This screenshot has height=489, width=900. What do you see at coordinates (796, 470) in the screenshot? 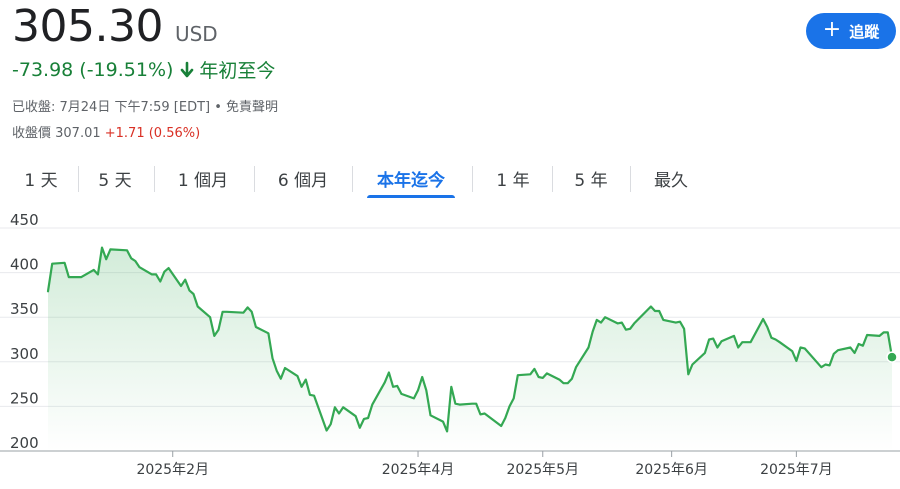
I see `x-tick-label: 2025年7月` at bounding box center [796, 470].